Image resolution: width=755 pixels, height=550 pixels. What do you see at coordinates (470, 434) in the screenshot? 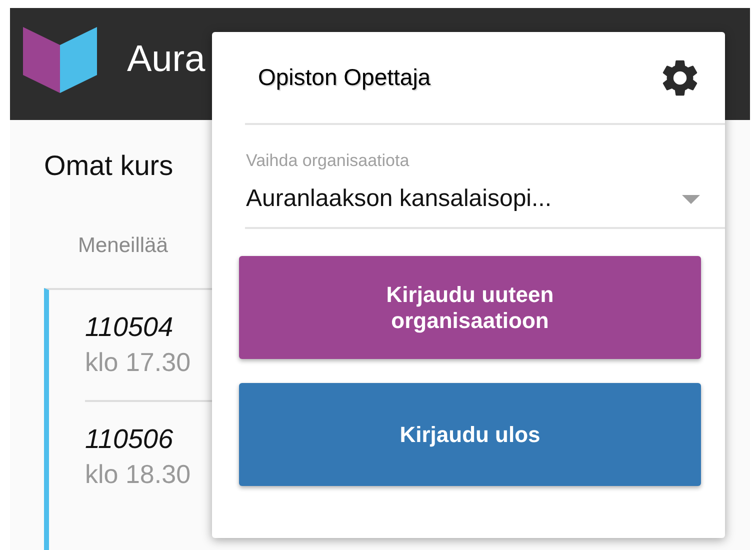
I see `menu-button: Kirjaudu ulos` at bounding box center [470, 434].